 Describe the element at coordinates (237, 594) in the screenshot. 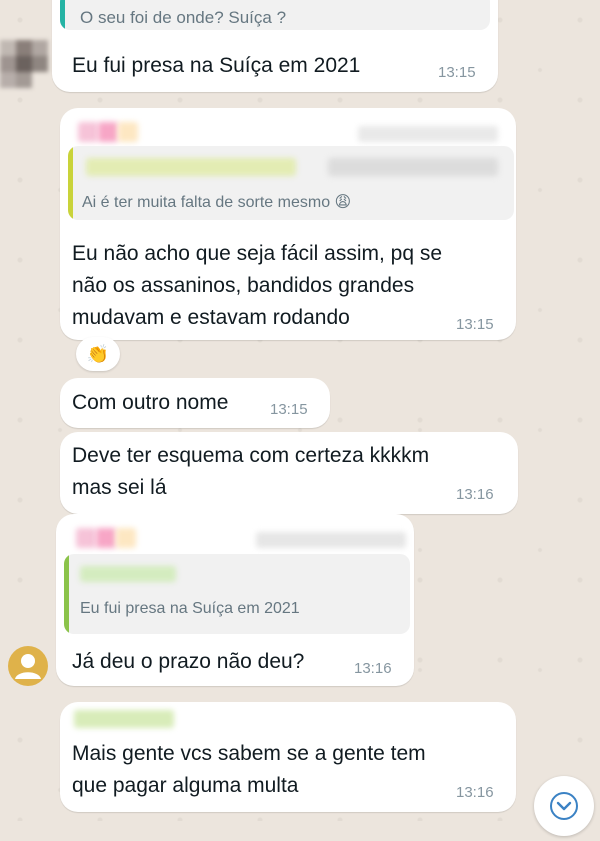

I see `quoted-message: Eu fui presa na Suíça em 2021` at that location.